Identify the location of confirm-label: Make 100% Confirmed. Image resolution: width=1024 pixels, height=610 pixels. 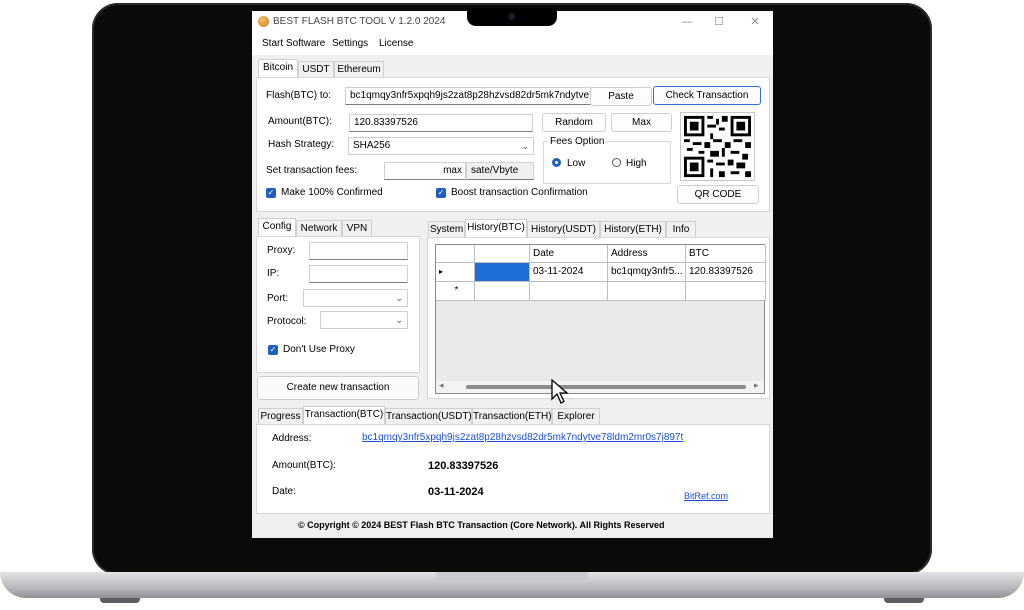
(332, 192).